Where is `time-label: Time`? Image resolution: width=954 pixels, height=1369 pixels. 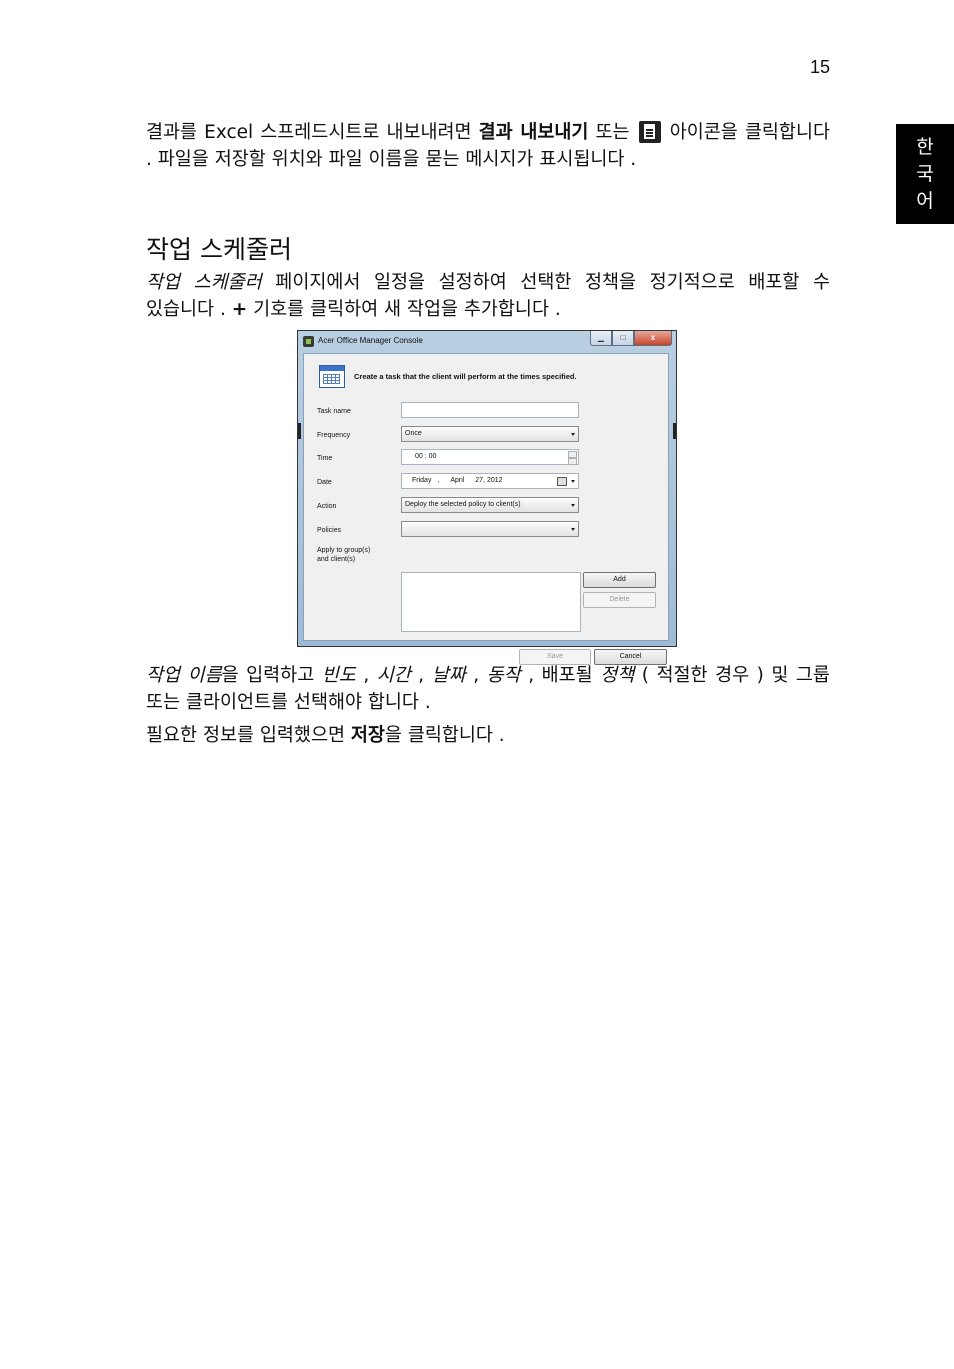
time-label: Time is located at coordinates (325, 458).